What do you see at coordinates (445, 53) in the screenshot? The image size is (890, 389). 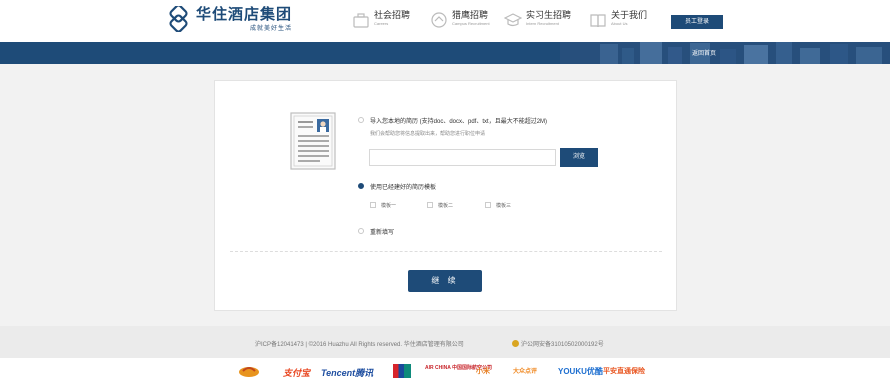 I see `banner` at bounding box center [445, 53].